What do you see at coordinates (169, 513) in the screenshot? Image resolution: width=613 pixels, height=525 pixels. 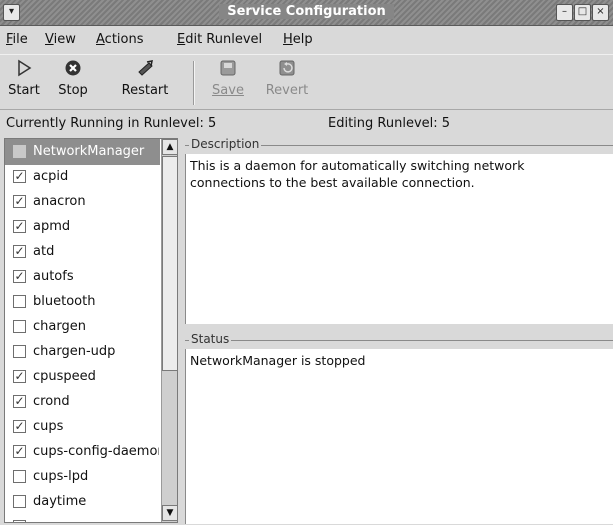 I see `scroll-down-icon: ▼` at bounding box center [169, 513].